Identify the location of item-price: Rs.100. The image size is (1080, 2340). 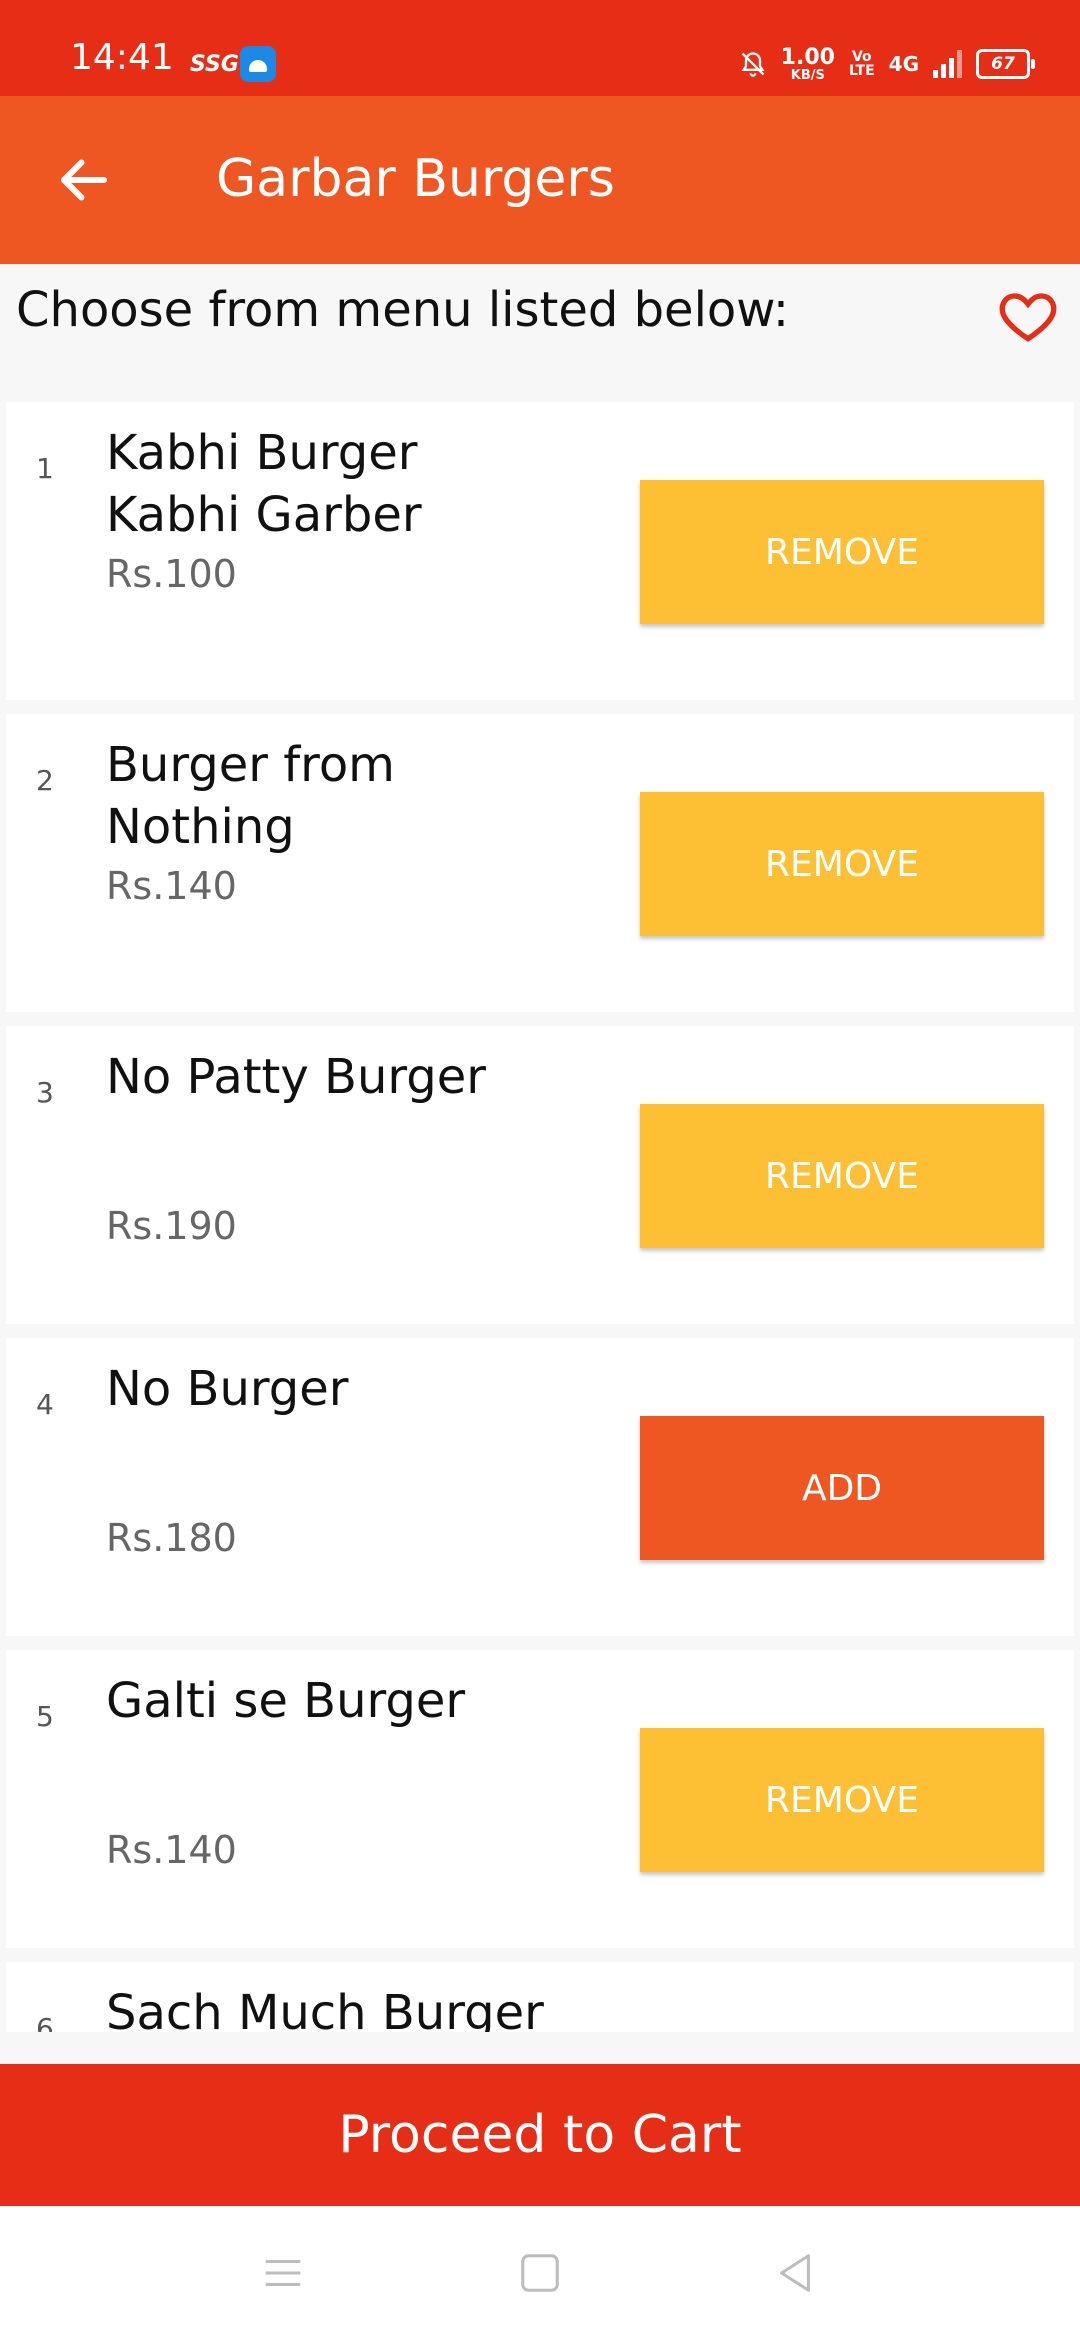
(171, 574).